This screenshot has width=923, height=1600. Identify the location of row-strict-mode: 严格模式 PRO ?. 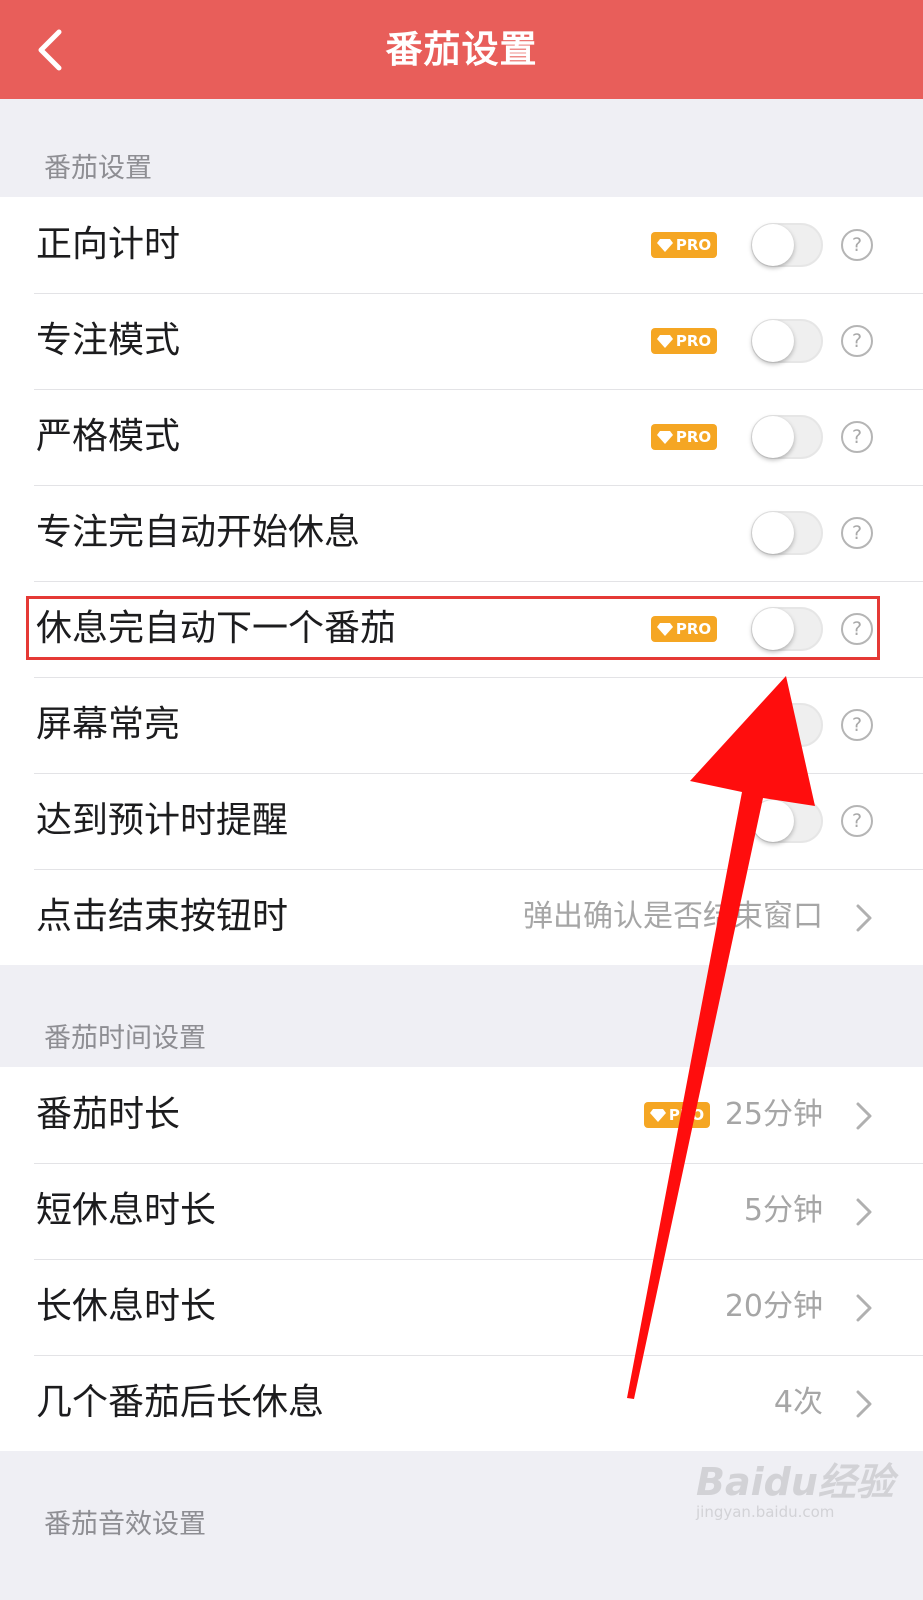
(461, 437).